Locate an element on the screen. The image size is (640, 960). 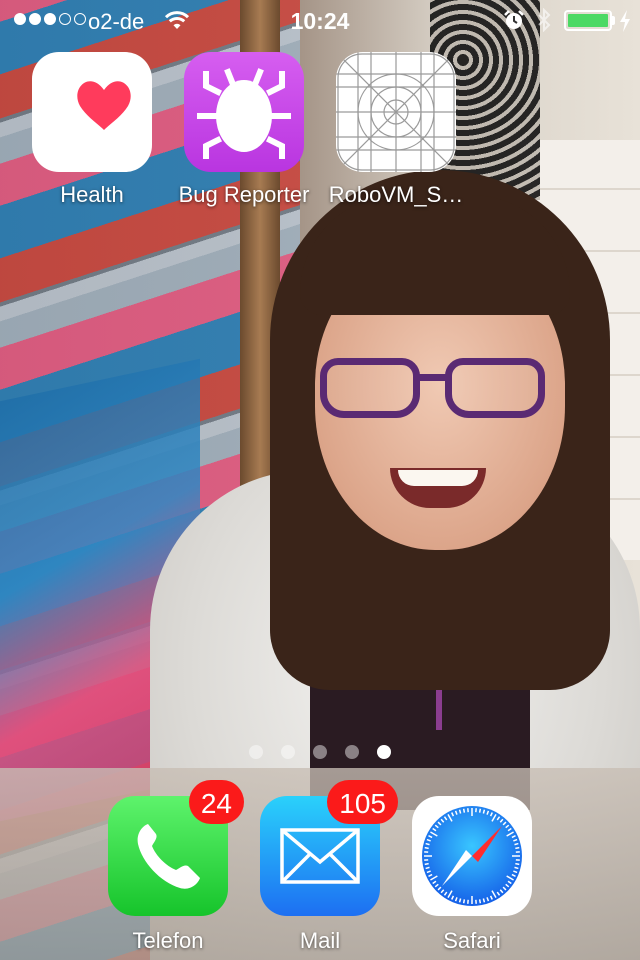
notification-badge: 105 is located at coordinates (362, 802).